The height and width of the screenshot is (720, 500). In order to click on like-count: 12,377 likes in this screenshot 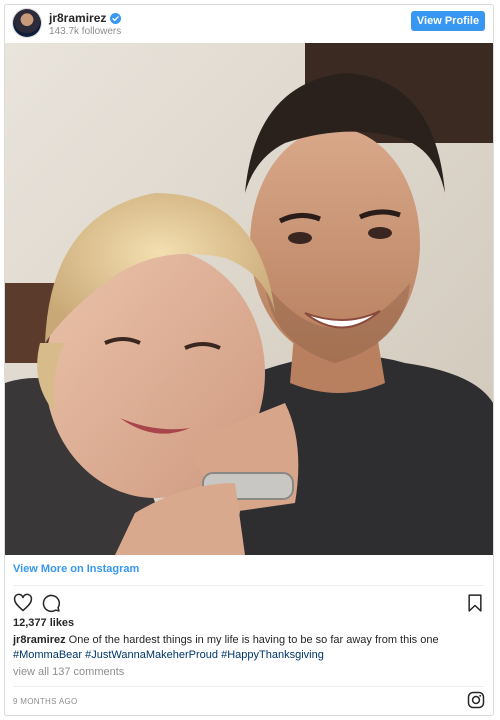, I will do `click(43, 623)`.